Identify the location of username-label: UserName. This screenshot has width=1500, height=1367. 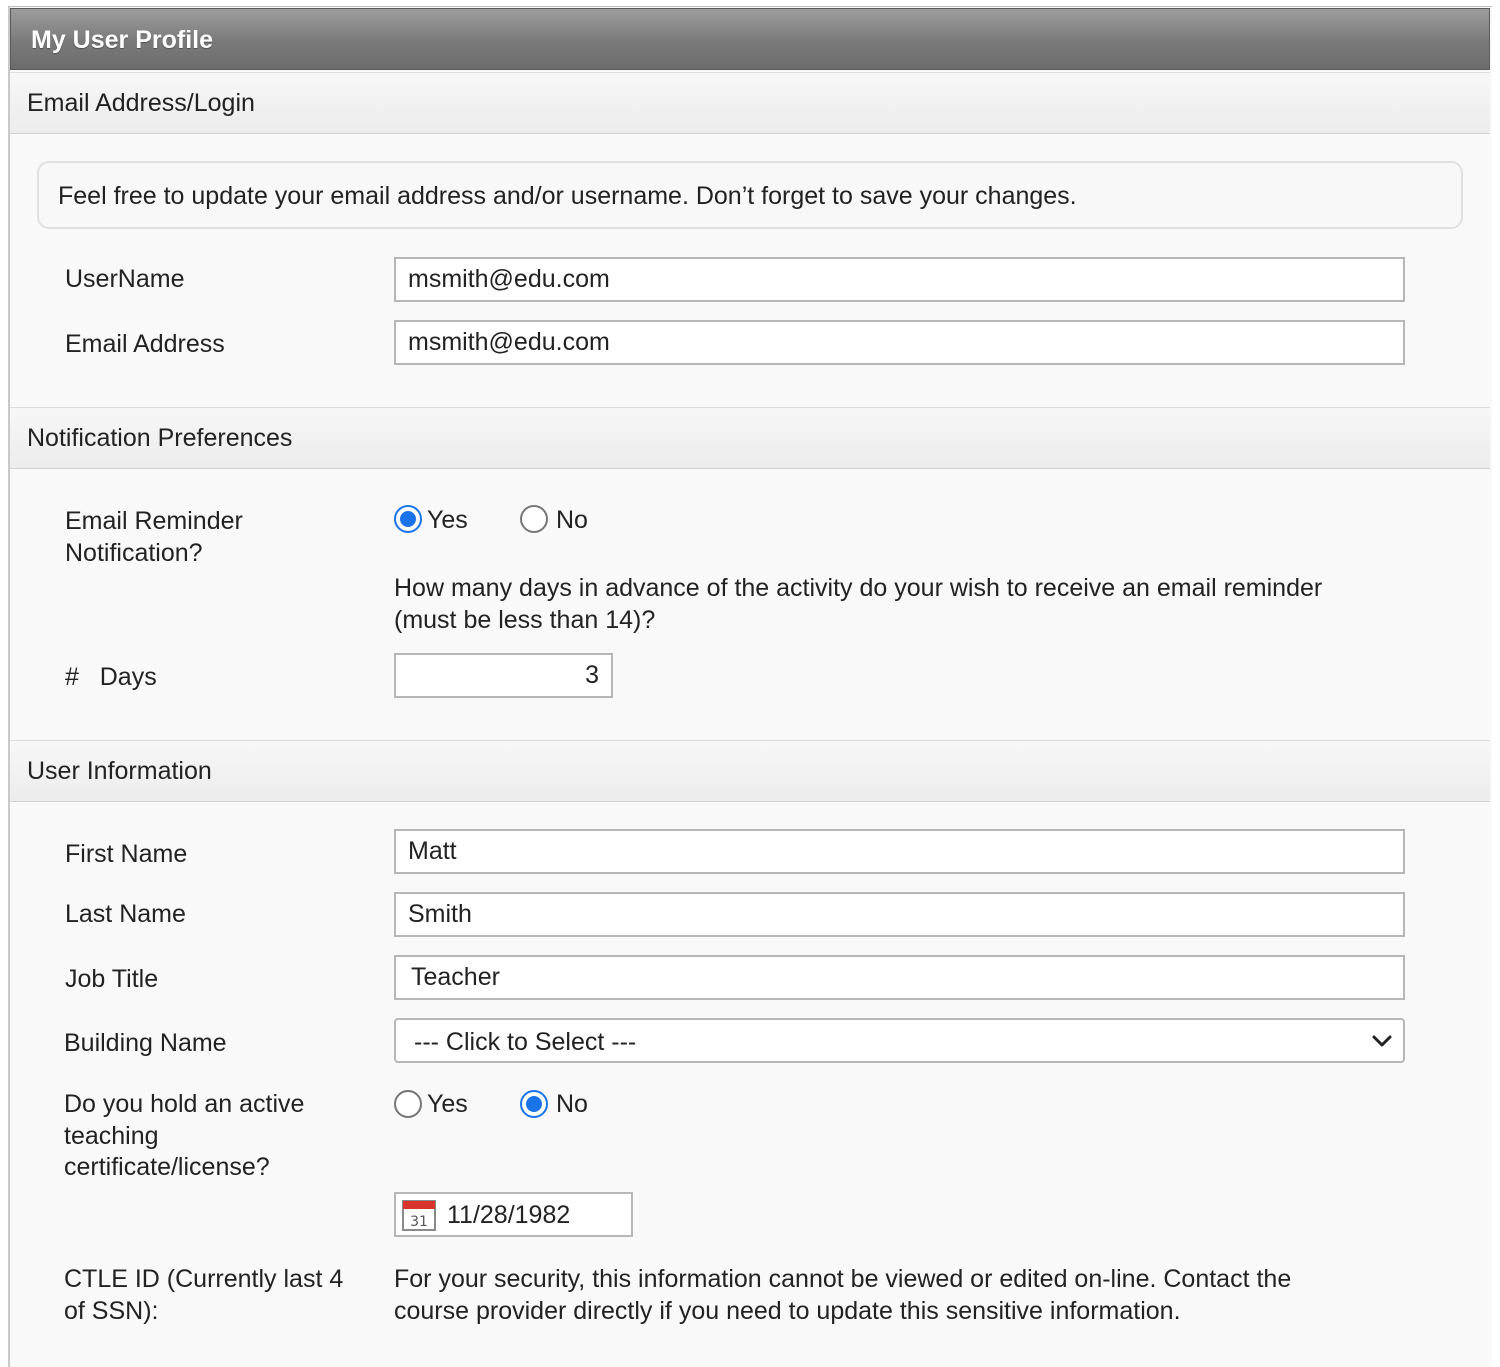
(125, 279).